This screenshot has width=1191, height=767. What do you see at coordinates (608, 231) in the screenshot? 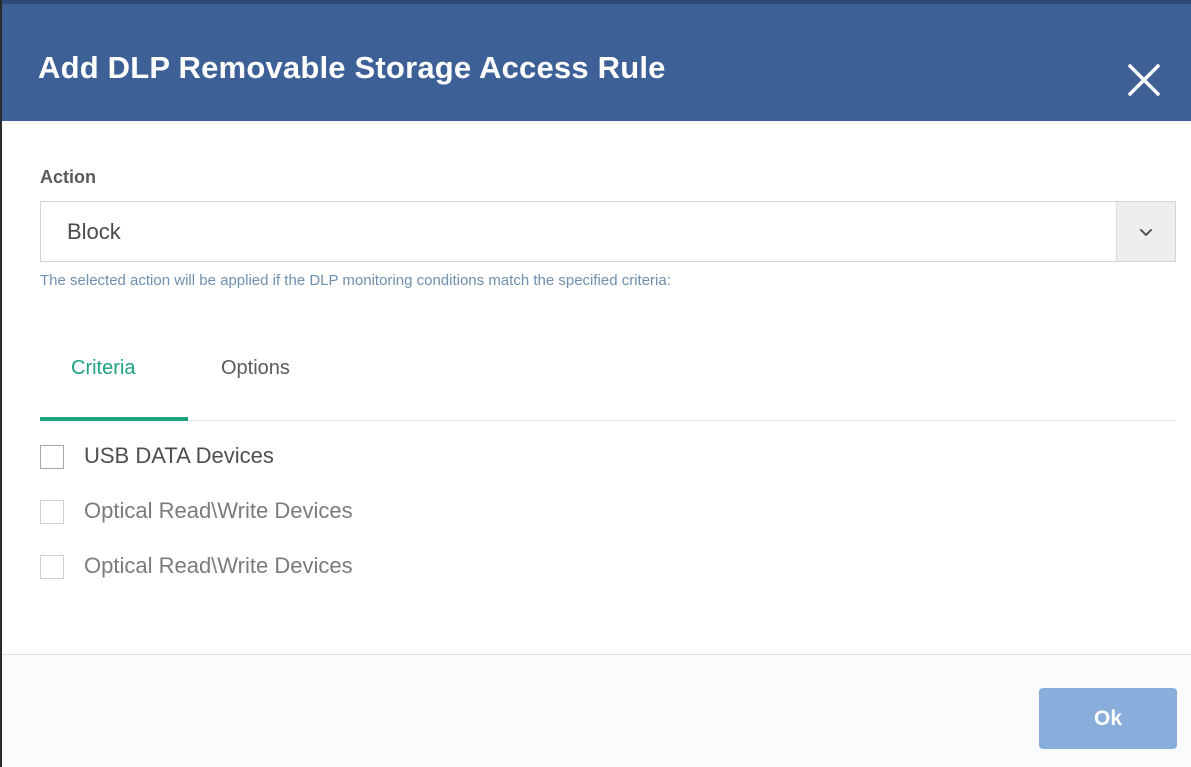
I see `action-select: Block` at bounding box center [608, 231].